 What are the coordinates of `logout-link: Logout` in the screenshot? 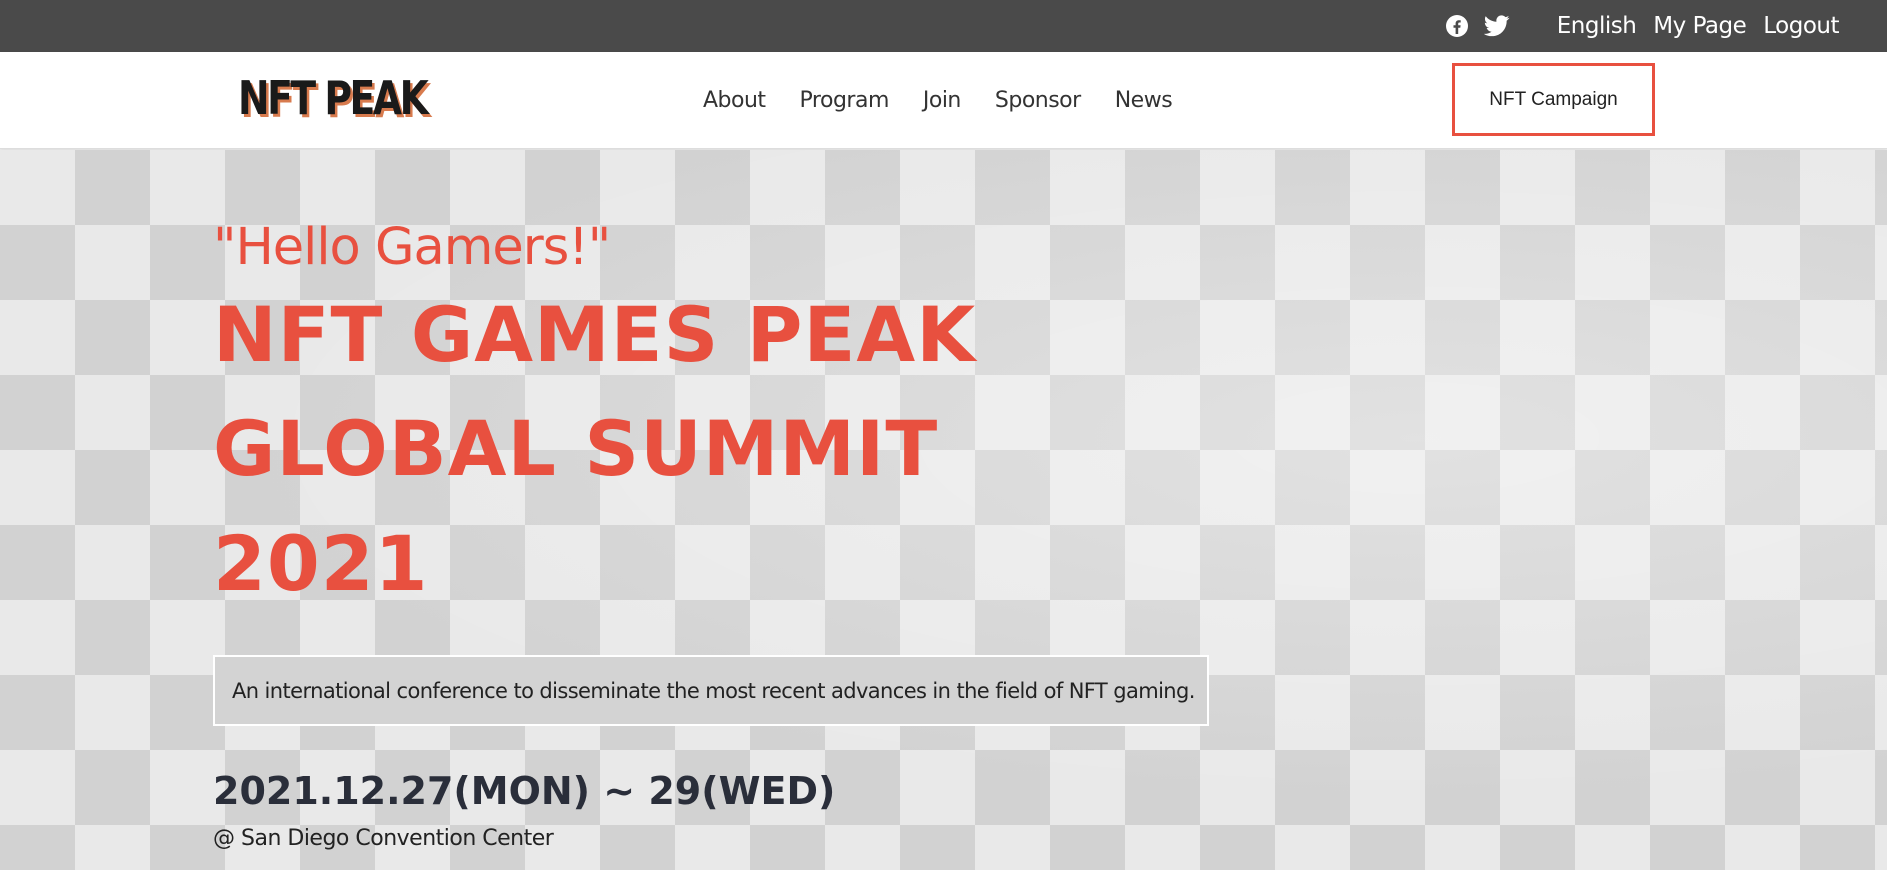 It's located at (1801, 26).